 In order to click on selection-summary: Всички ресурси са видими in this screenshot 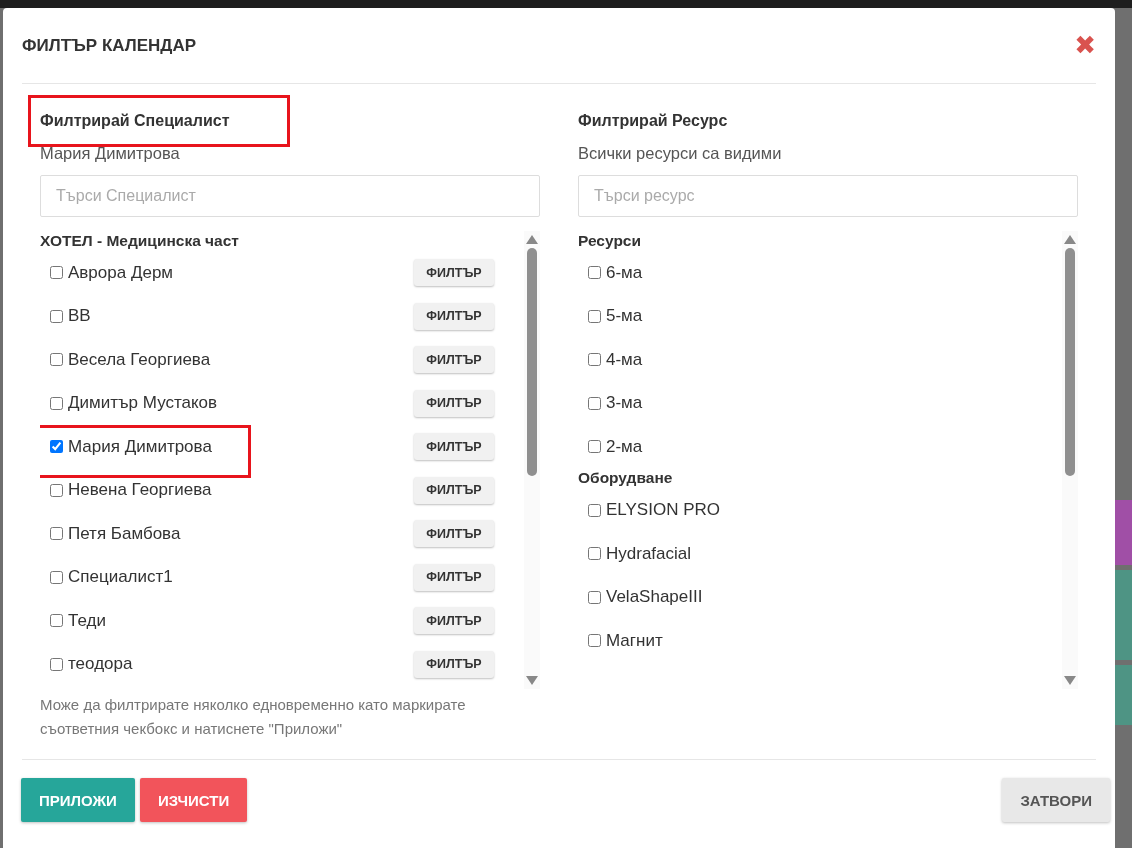, I will do `click(680, 153)`.